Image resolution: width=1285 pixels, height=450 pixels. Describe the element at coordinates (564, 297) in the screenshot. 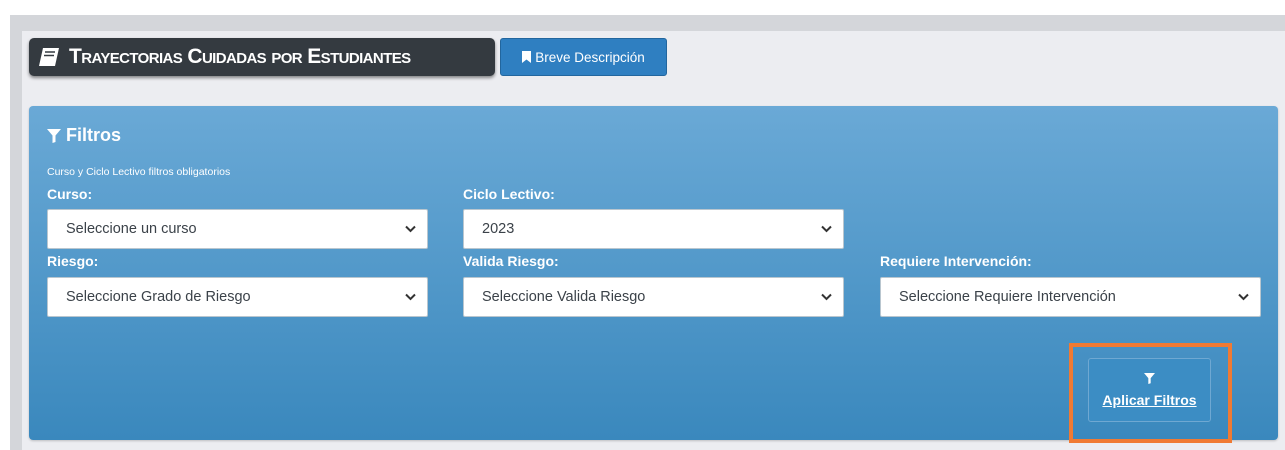

I see `valida-riesgo-select-value: Seleccione Valida Riesgo` at that location.